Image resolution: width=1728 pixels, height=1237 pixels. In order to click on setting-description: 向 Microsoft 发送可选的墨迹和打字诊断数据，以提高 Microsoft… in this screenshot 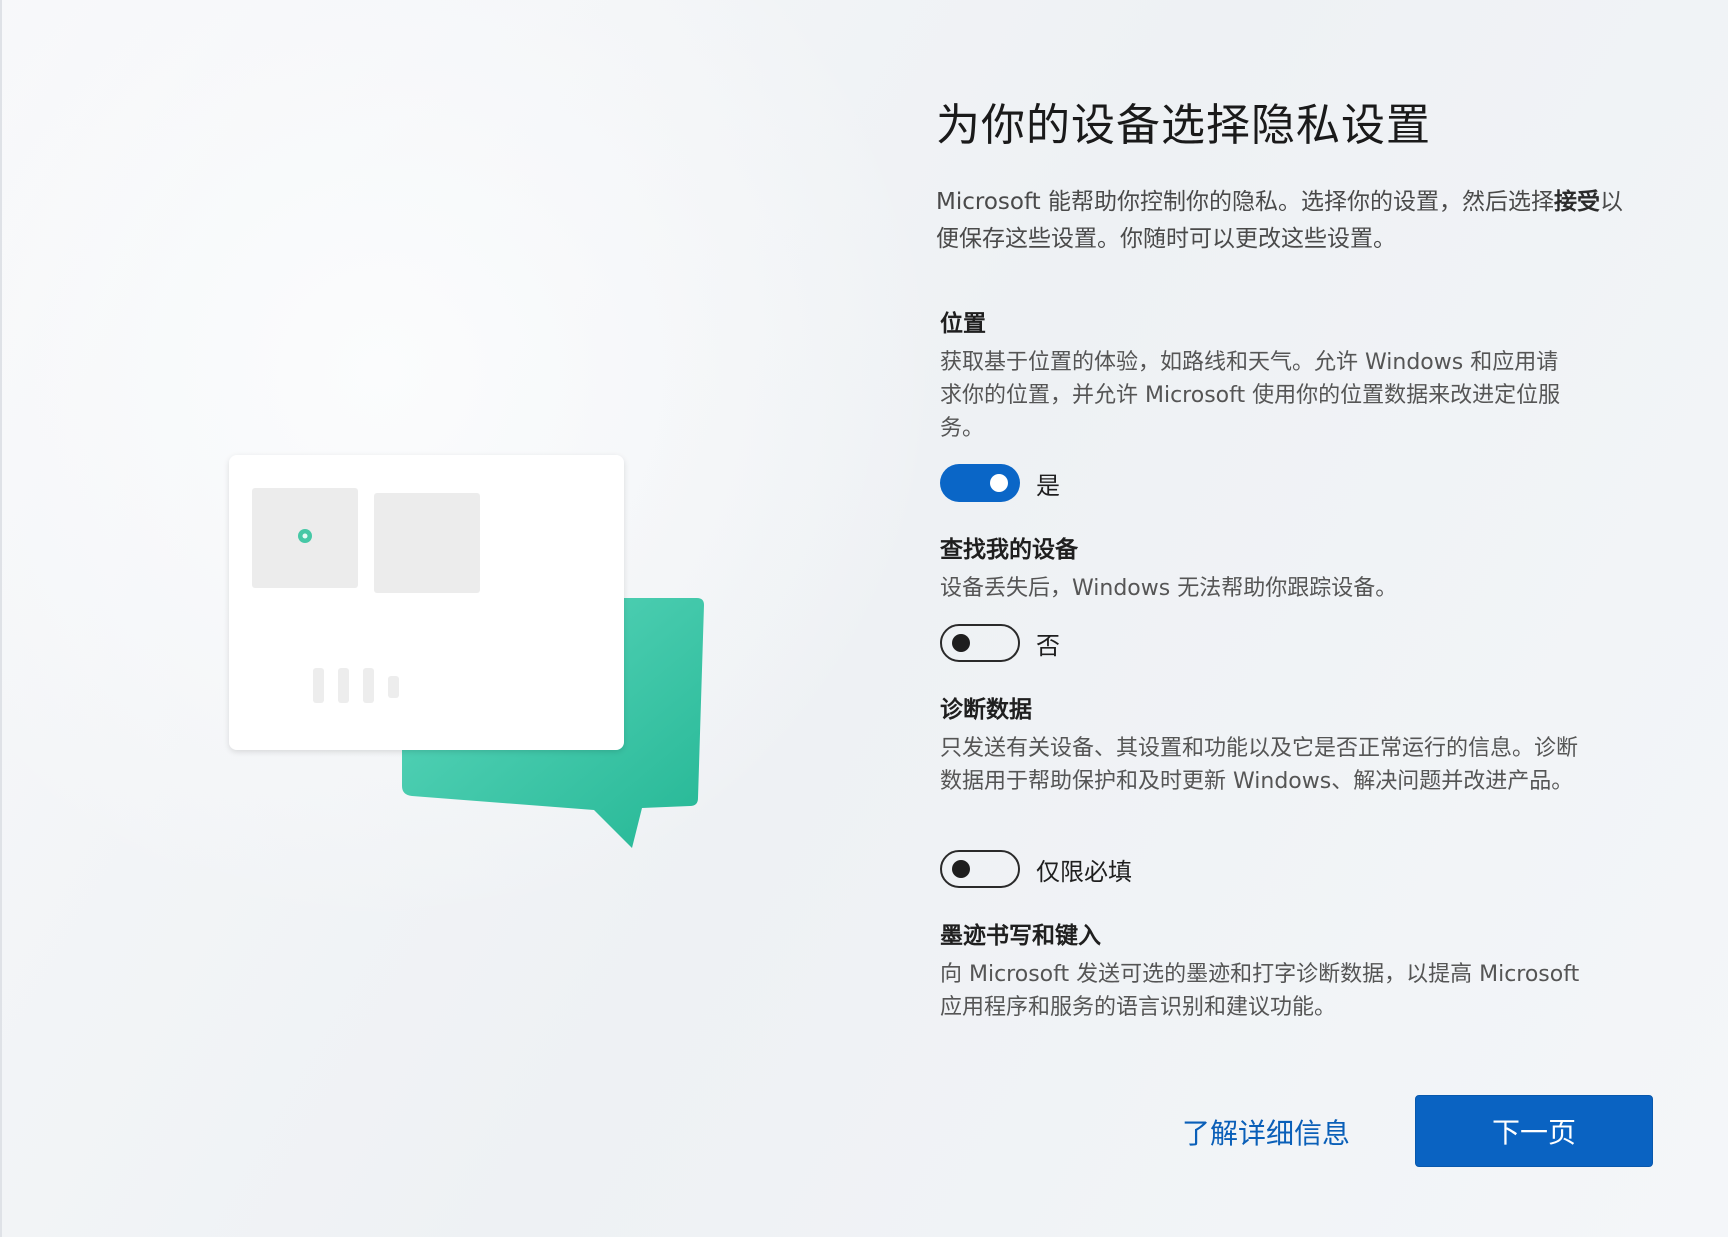, I will do `click(1260, 991)`.